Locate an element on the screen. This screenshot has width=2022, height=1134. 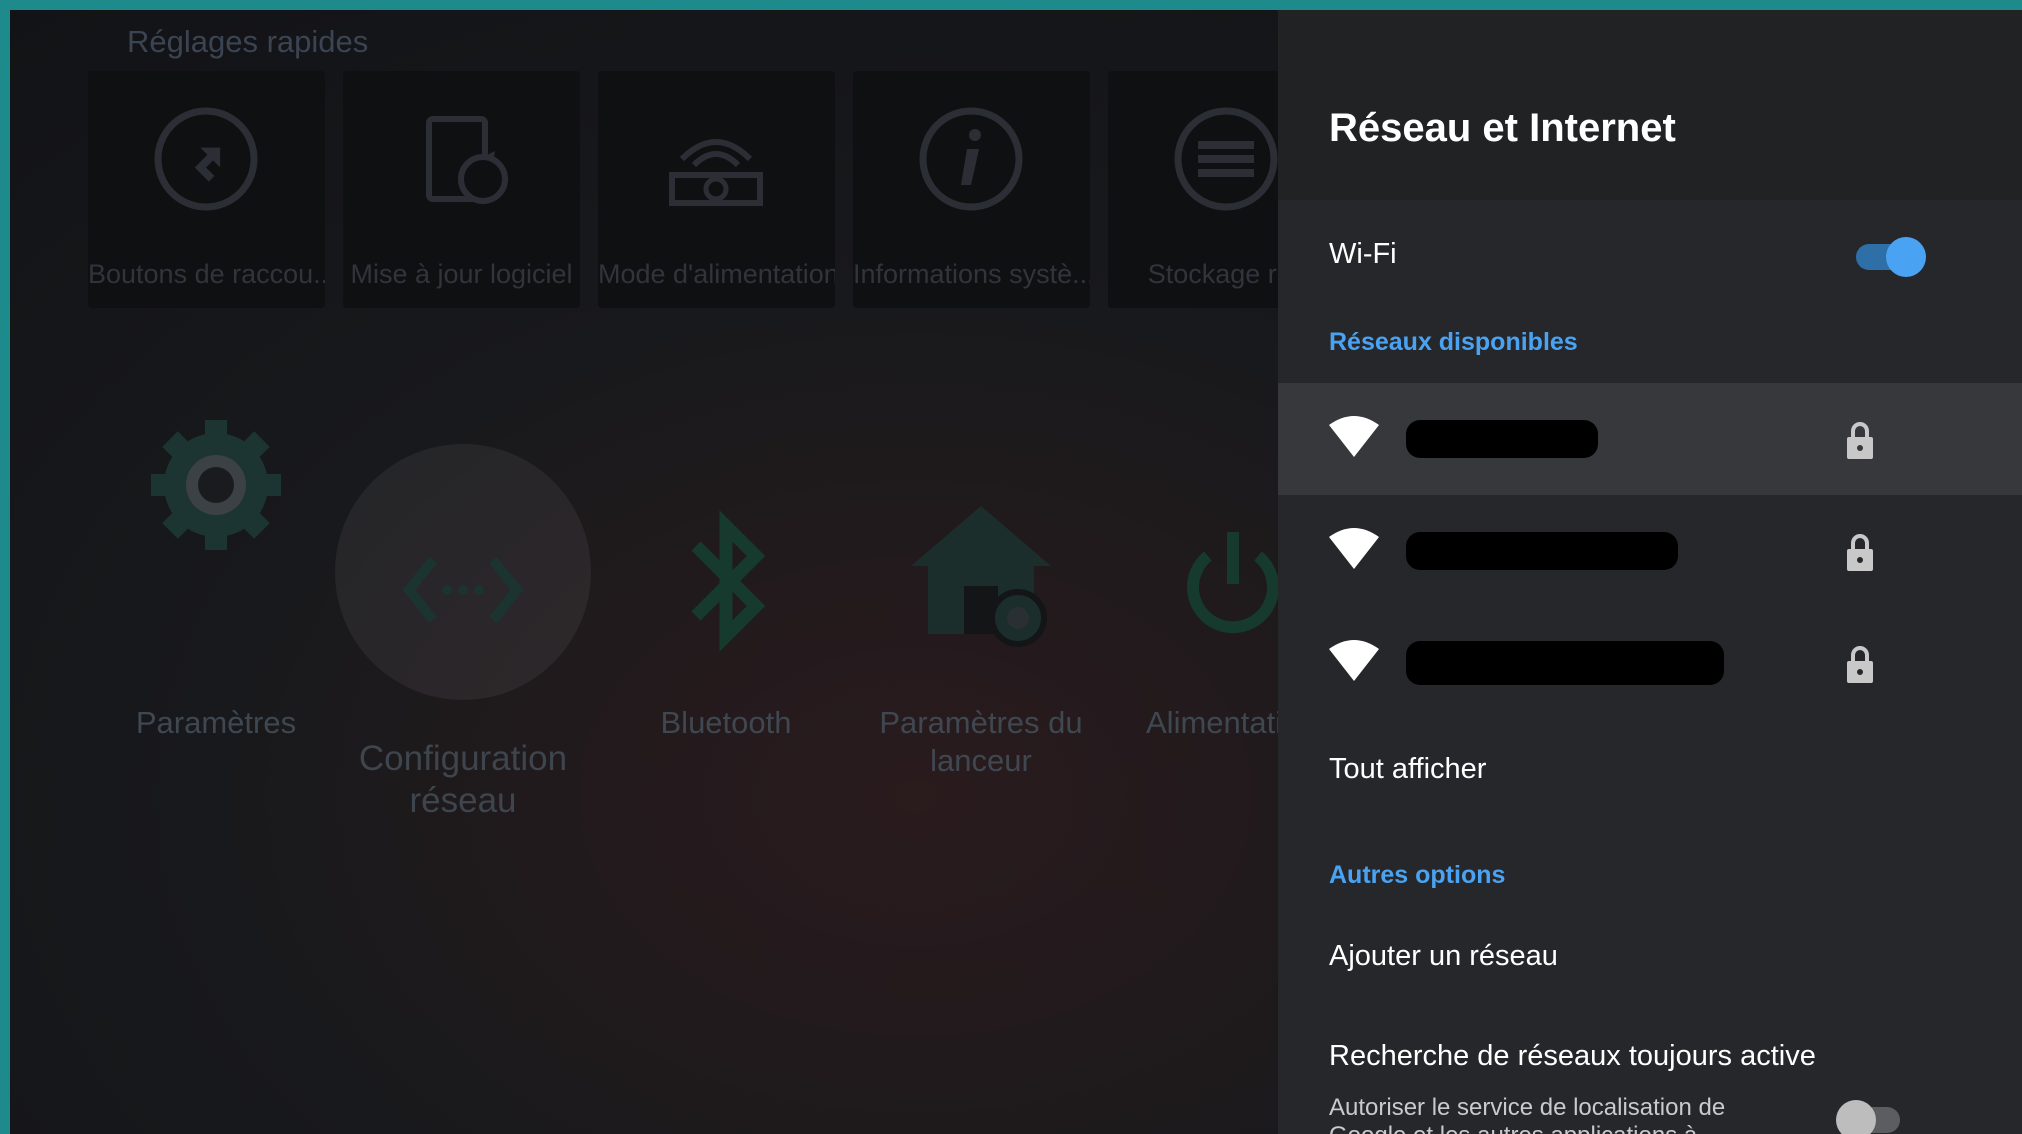
quick-tile-software-update: Mise à jour logiciel is located at coordinates (461, 189).